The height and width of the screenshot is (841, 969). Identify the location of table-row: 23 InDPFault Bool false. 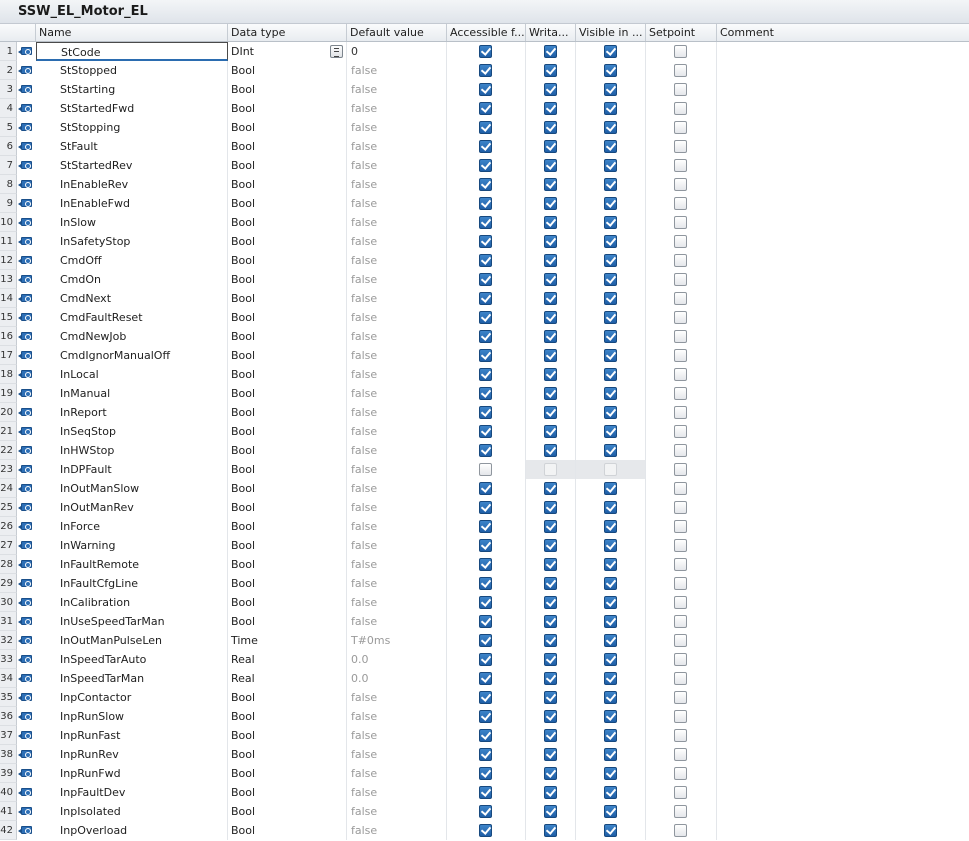
(484, 469).